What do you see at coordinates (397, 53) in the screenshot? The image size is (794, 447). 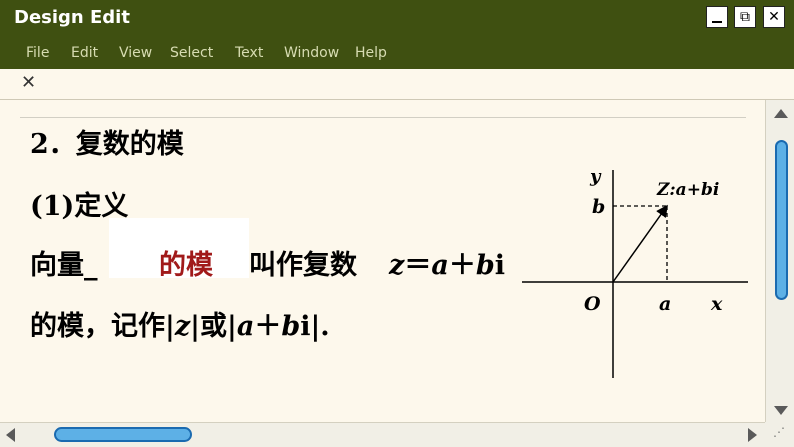 I see `menu-bar: File Edit View Select Text Window Help` at bounding box center [397, 53].